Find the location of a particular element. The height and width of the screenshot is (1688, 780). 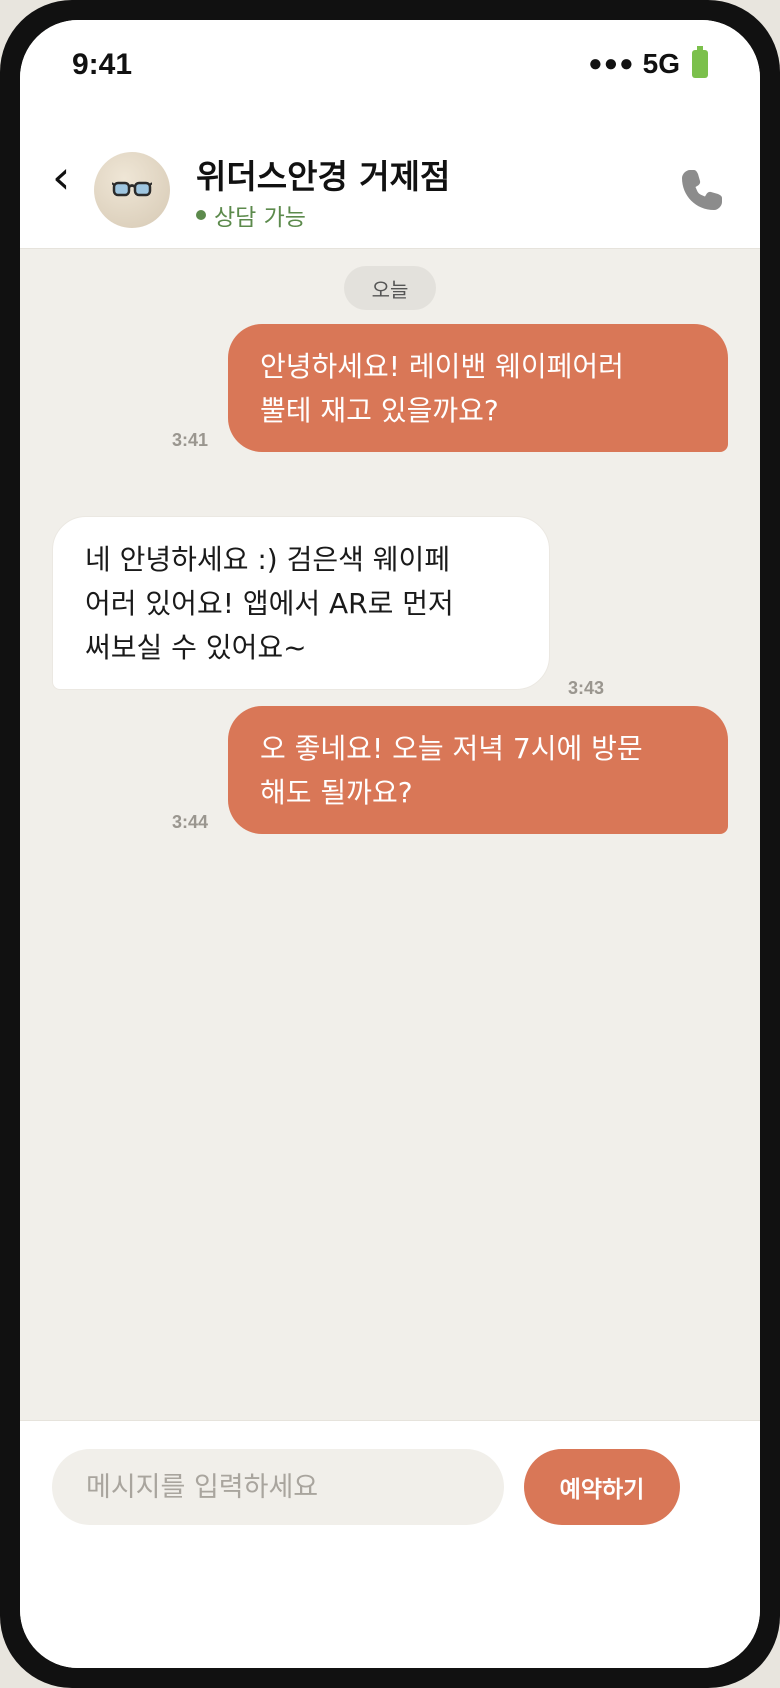

store-name: 위더스안경 거제점 is located at coordinates (323, 176).